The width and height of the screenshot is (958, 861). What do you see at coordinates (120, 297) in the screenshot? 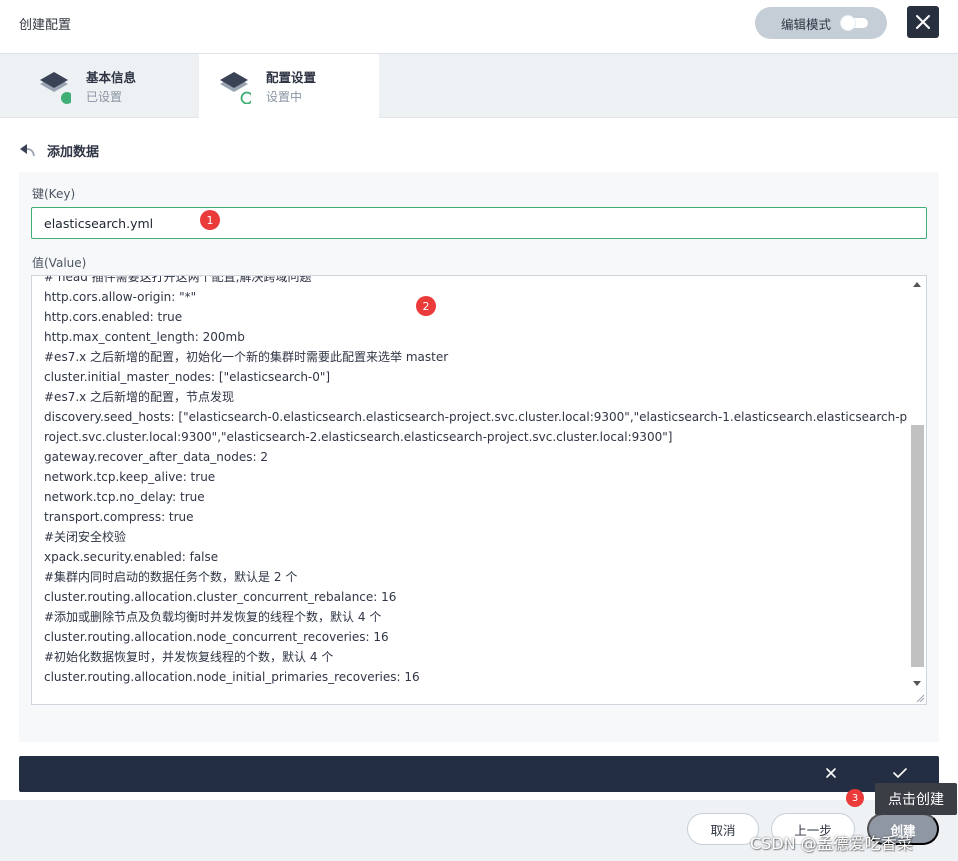
I see `value-line: http.cors.allow-origin: "*"` at bounding box center [120, 297].